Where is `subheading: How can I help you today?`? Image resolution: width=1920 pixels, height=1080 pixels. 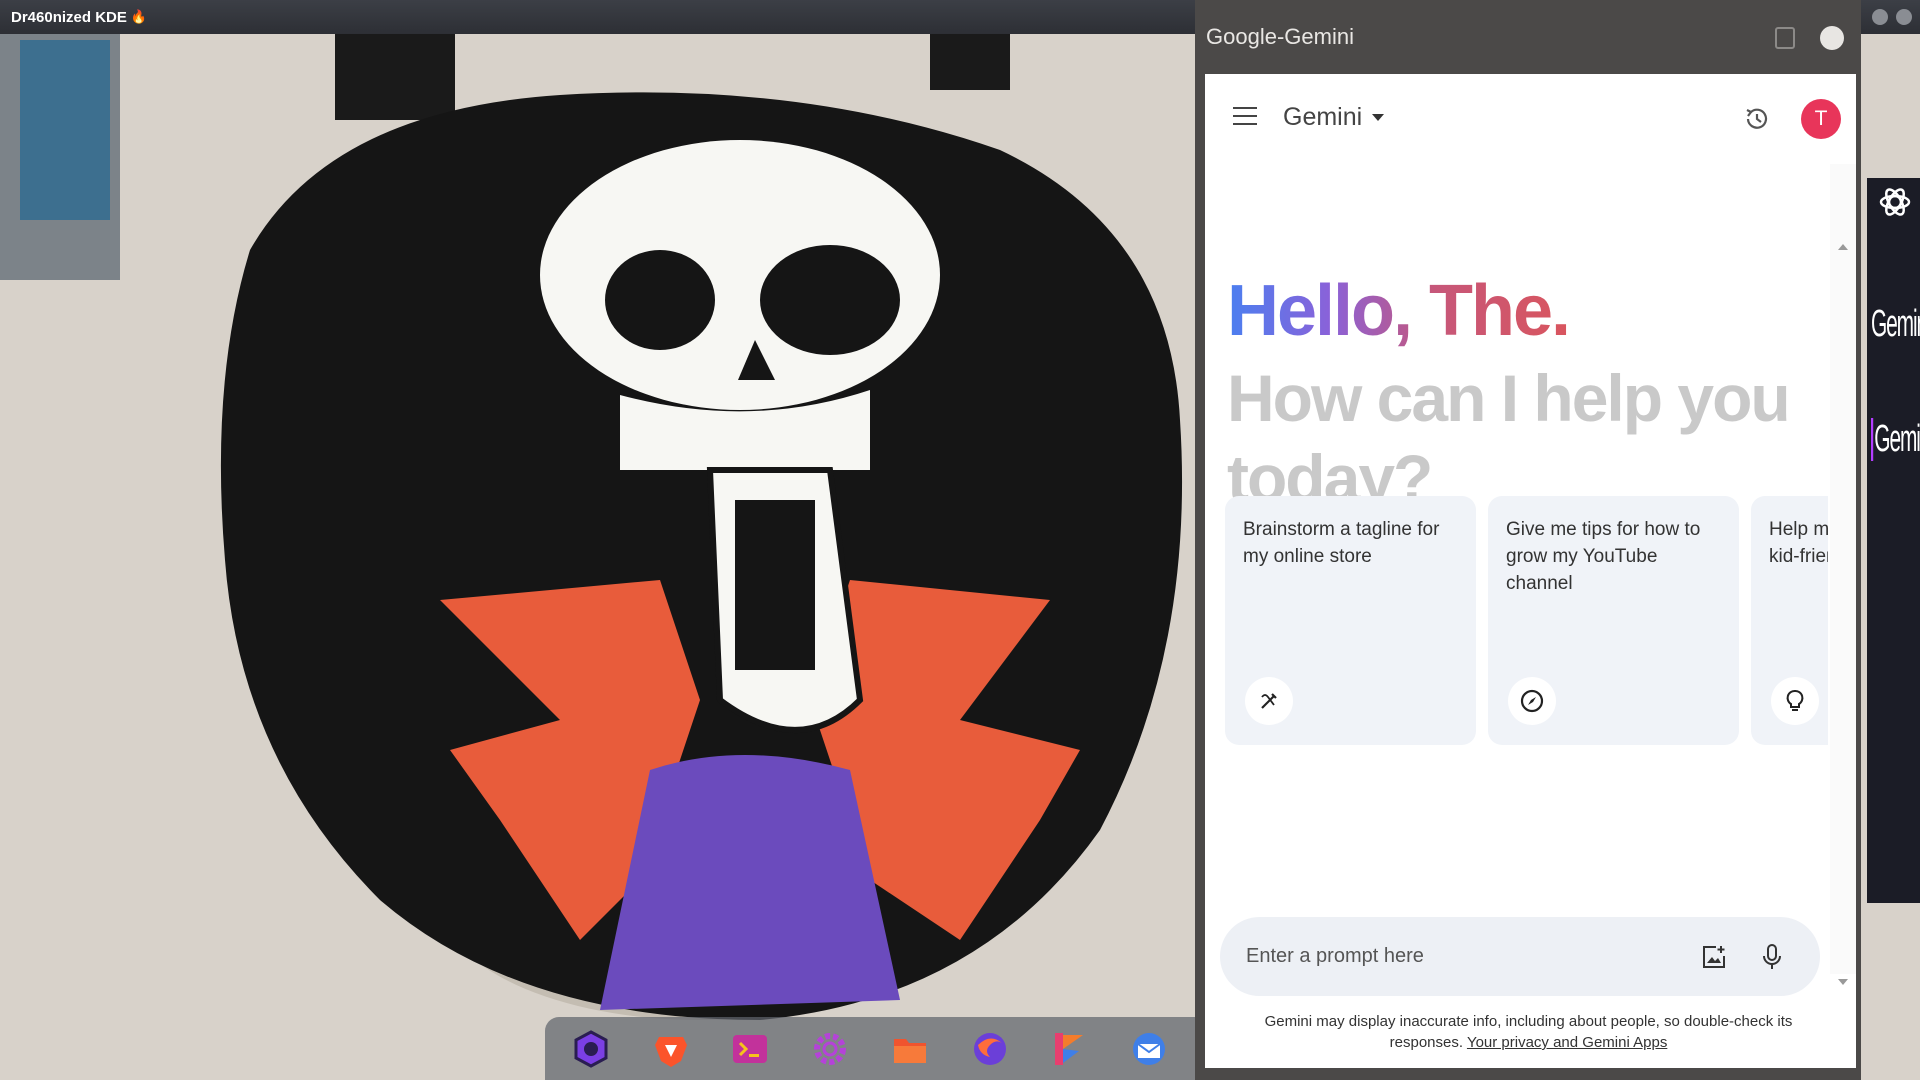 subheading: How can I help you today? is located at coordinates (1509, 438).